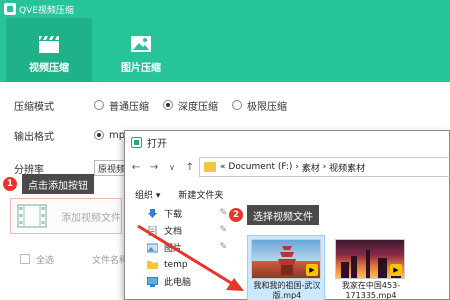 This screenshot has height=300, width=450. I want to click on tab-video-compress: 视频压缩, so click(49, 50).